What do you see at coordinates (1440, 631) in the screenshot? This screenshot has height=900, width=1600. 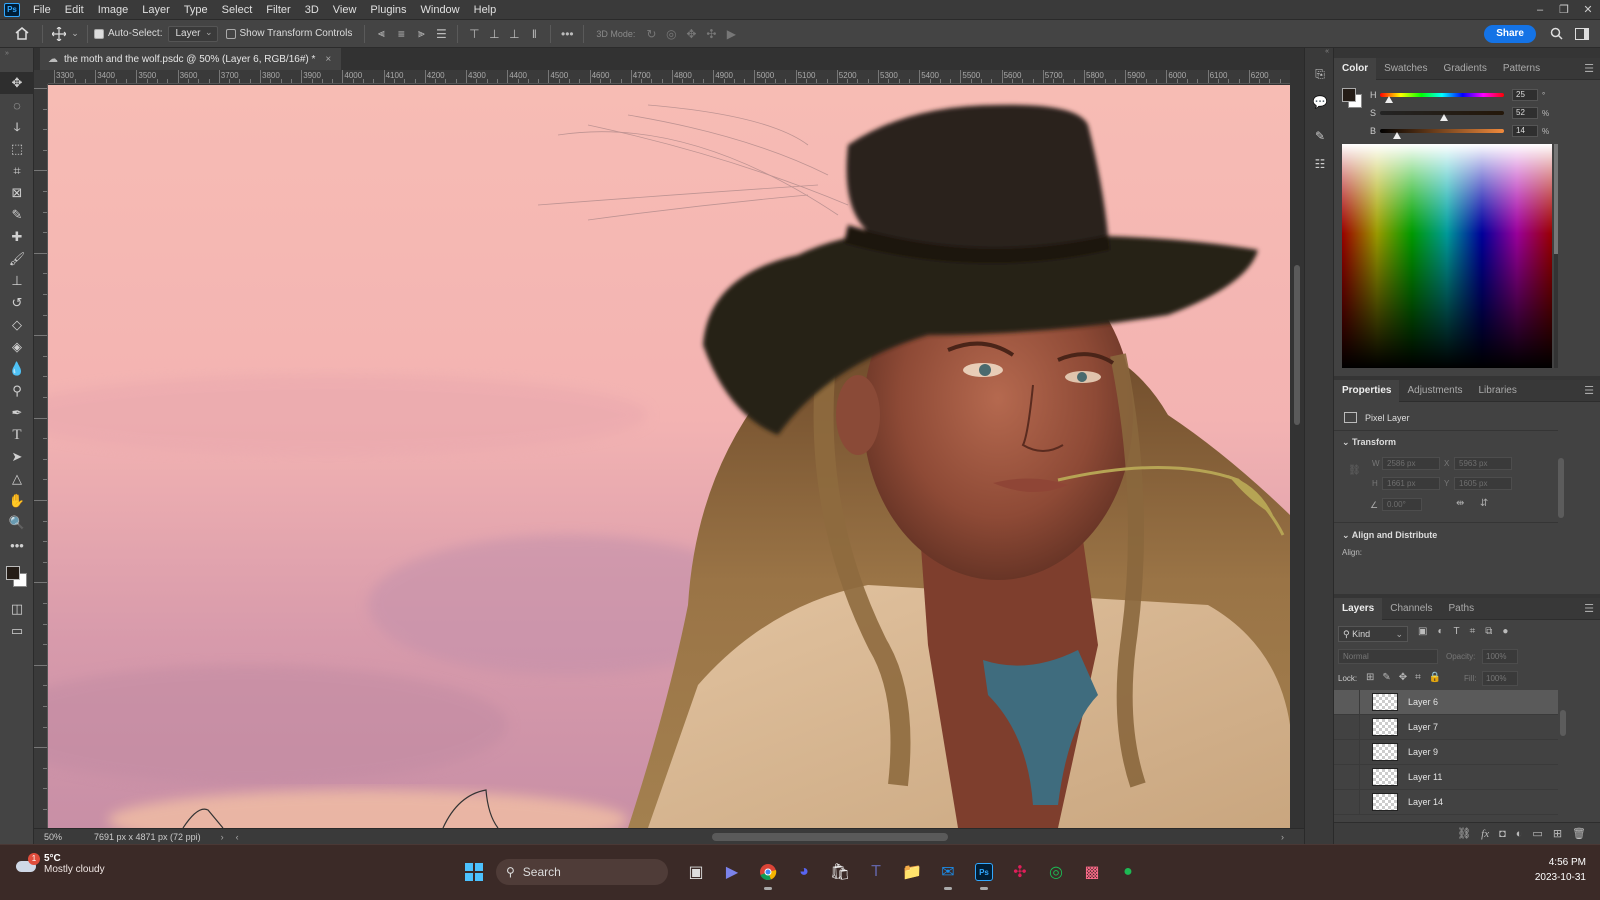 I see `filter-adjustment-icon: ◐` at bounding box center [1440, 631].